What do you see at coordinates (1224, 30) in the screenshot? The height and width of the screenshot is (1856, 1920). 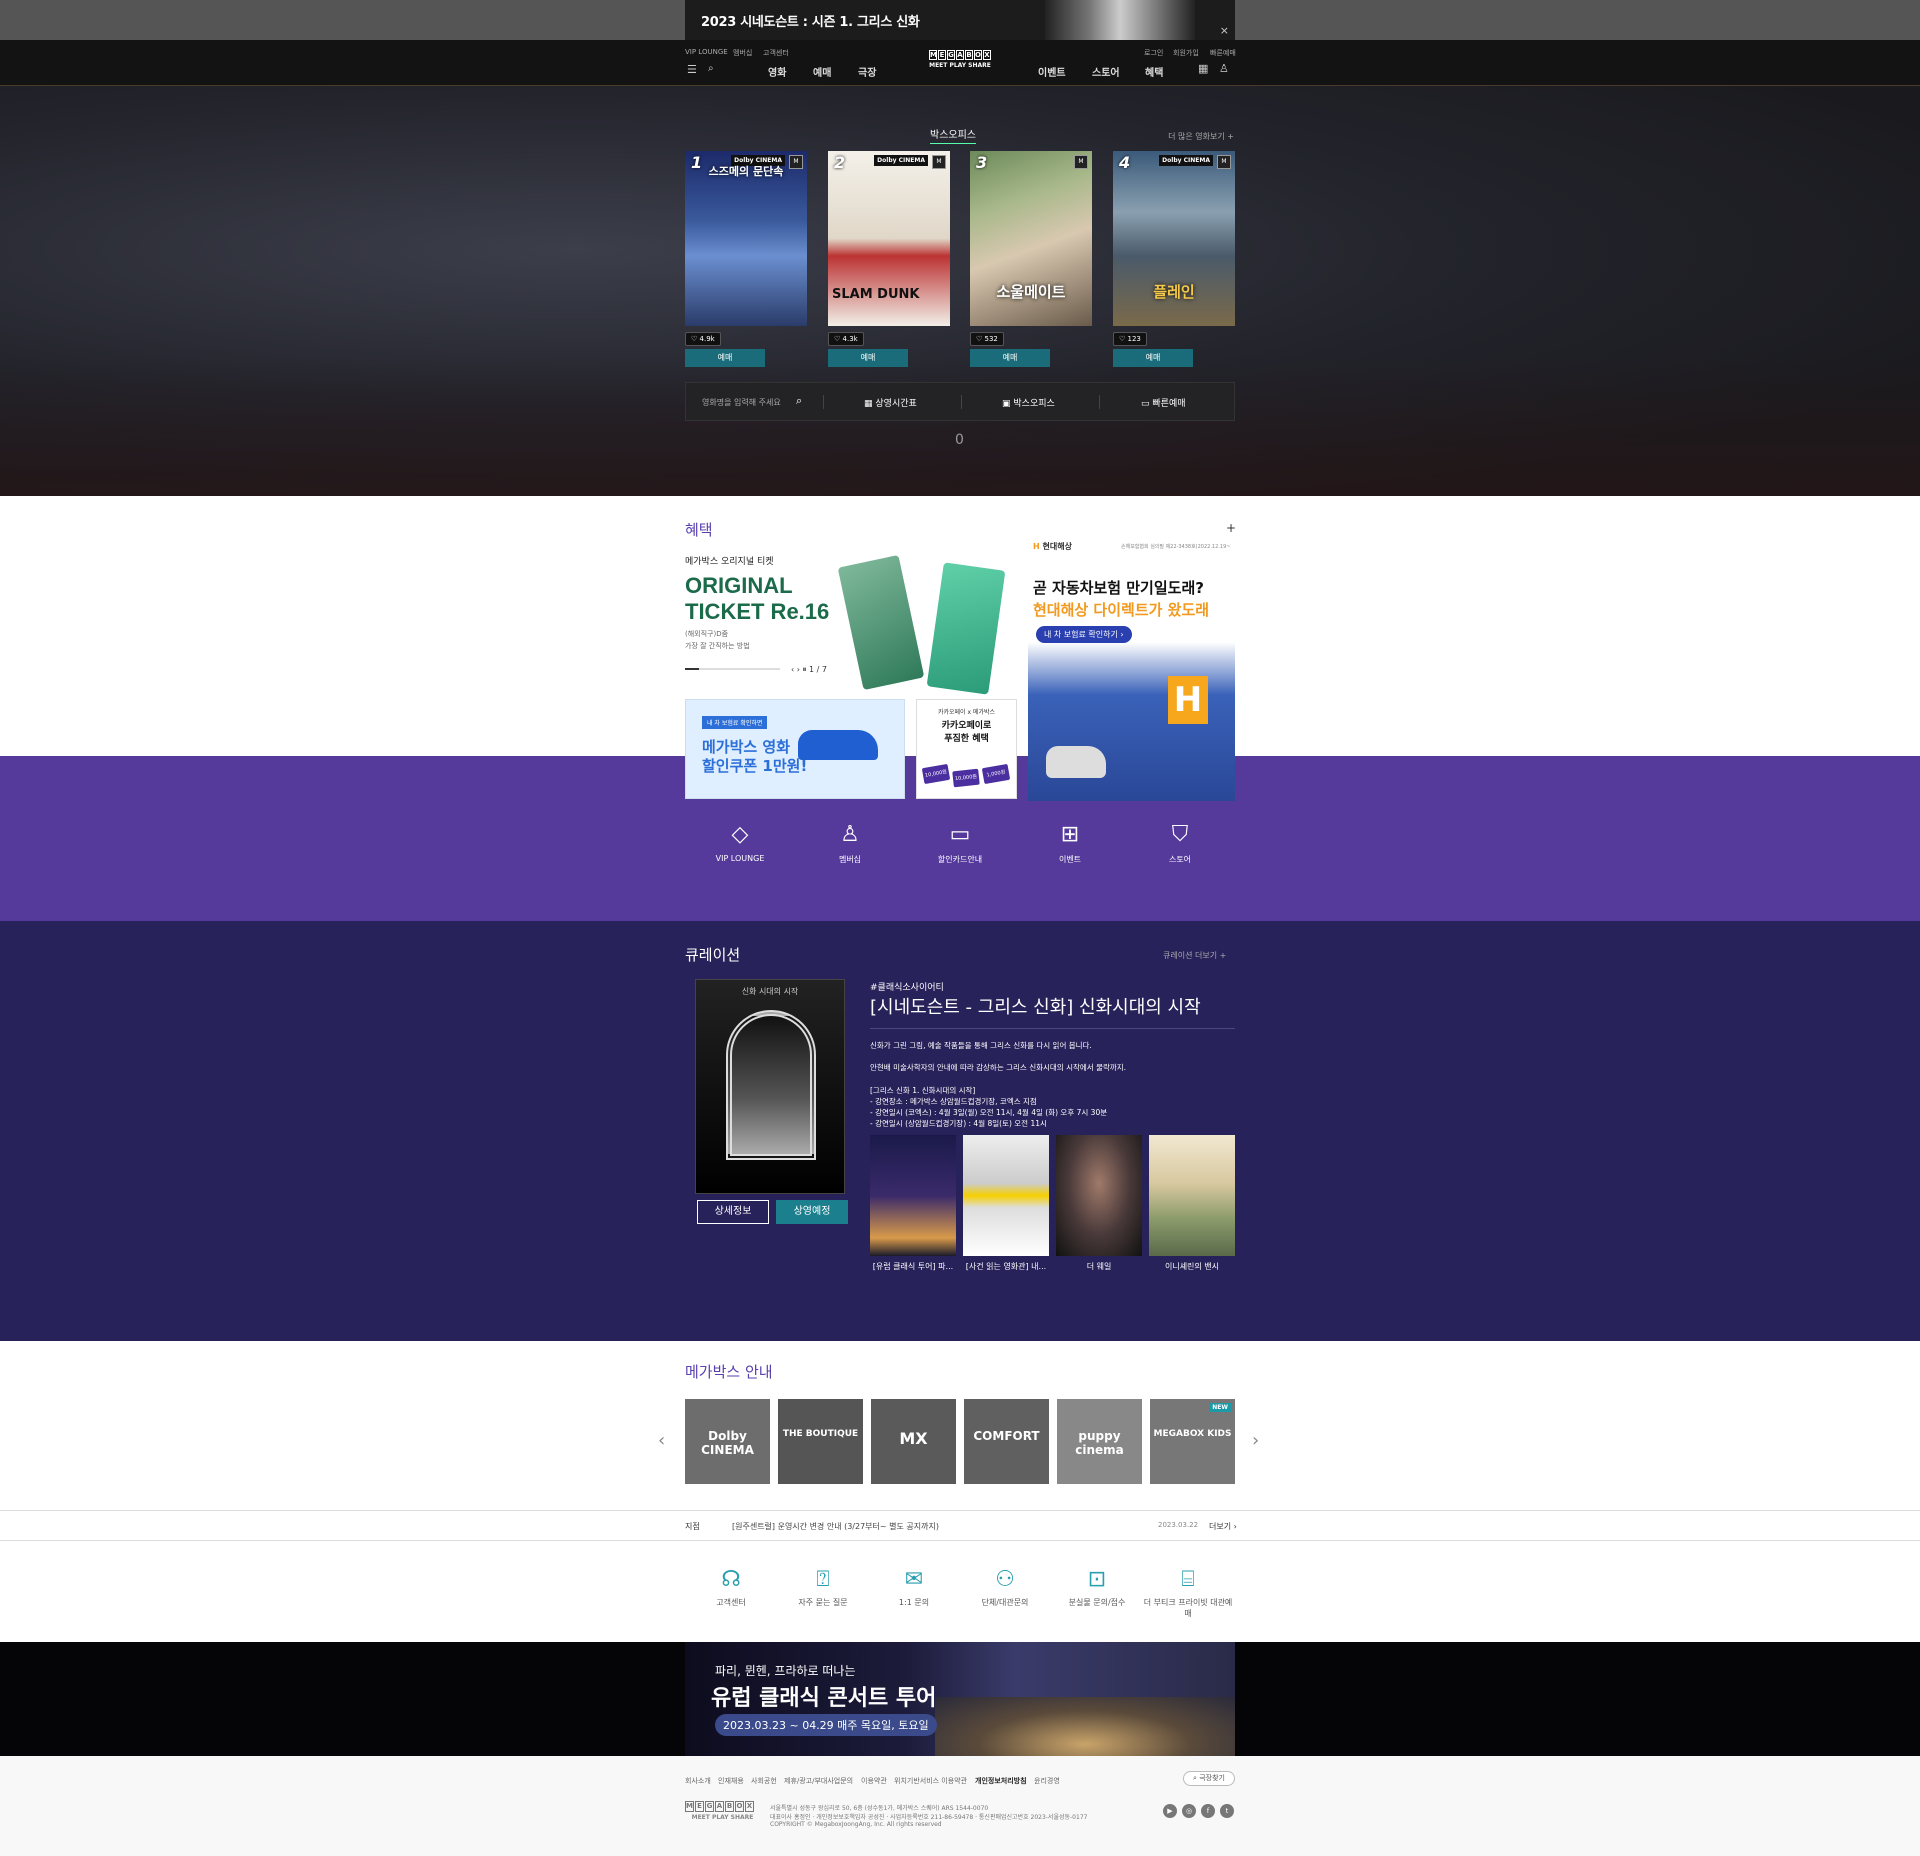 I see `close-icon: ×` at bounding box center [1224, 30].